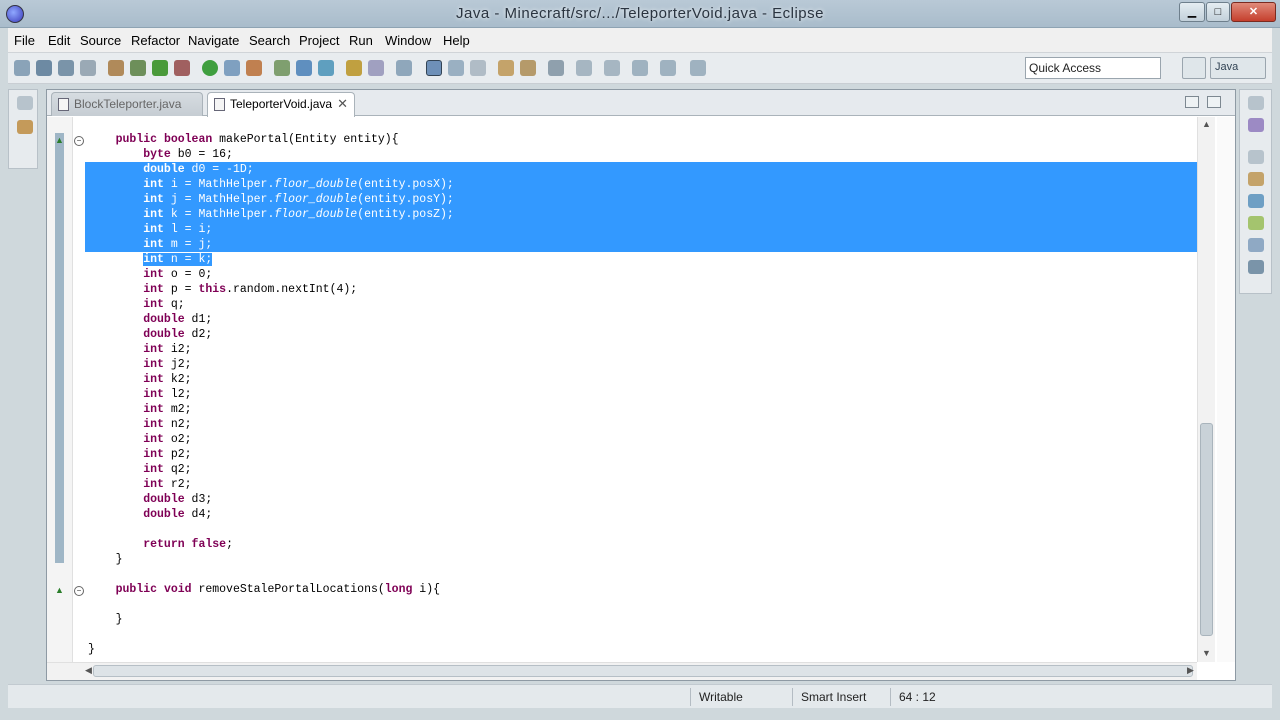 This screenshot has width=1280, height=720. What do you see at coordinates (319, 40) in the screenshot?
I see `menu-project: Project` at bounding box center [319, 40].